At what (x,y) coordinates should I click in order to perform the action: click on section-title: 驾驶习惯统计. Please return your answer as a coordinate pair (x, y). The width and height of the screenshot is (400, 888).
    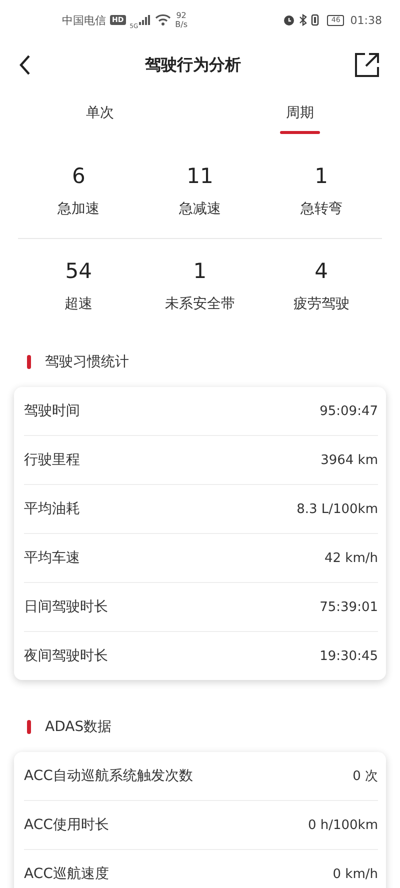
    Looking at the image, I should click on (87, 362).